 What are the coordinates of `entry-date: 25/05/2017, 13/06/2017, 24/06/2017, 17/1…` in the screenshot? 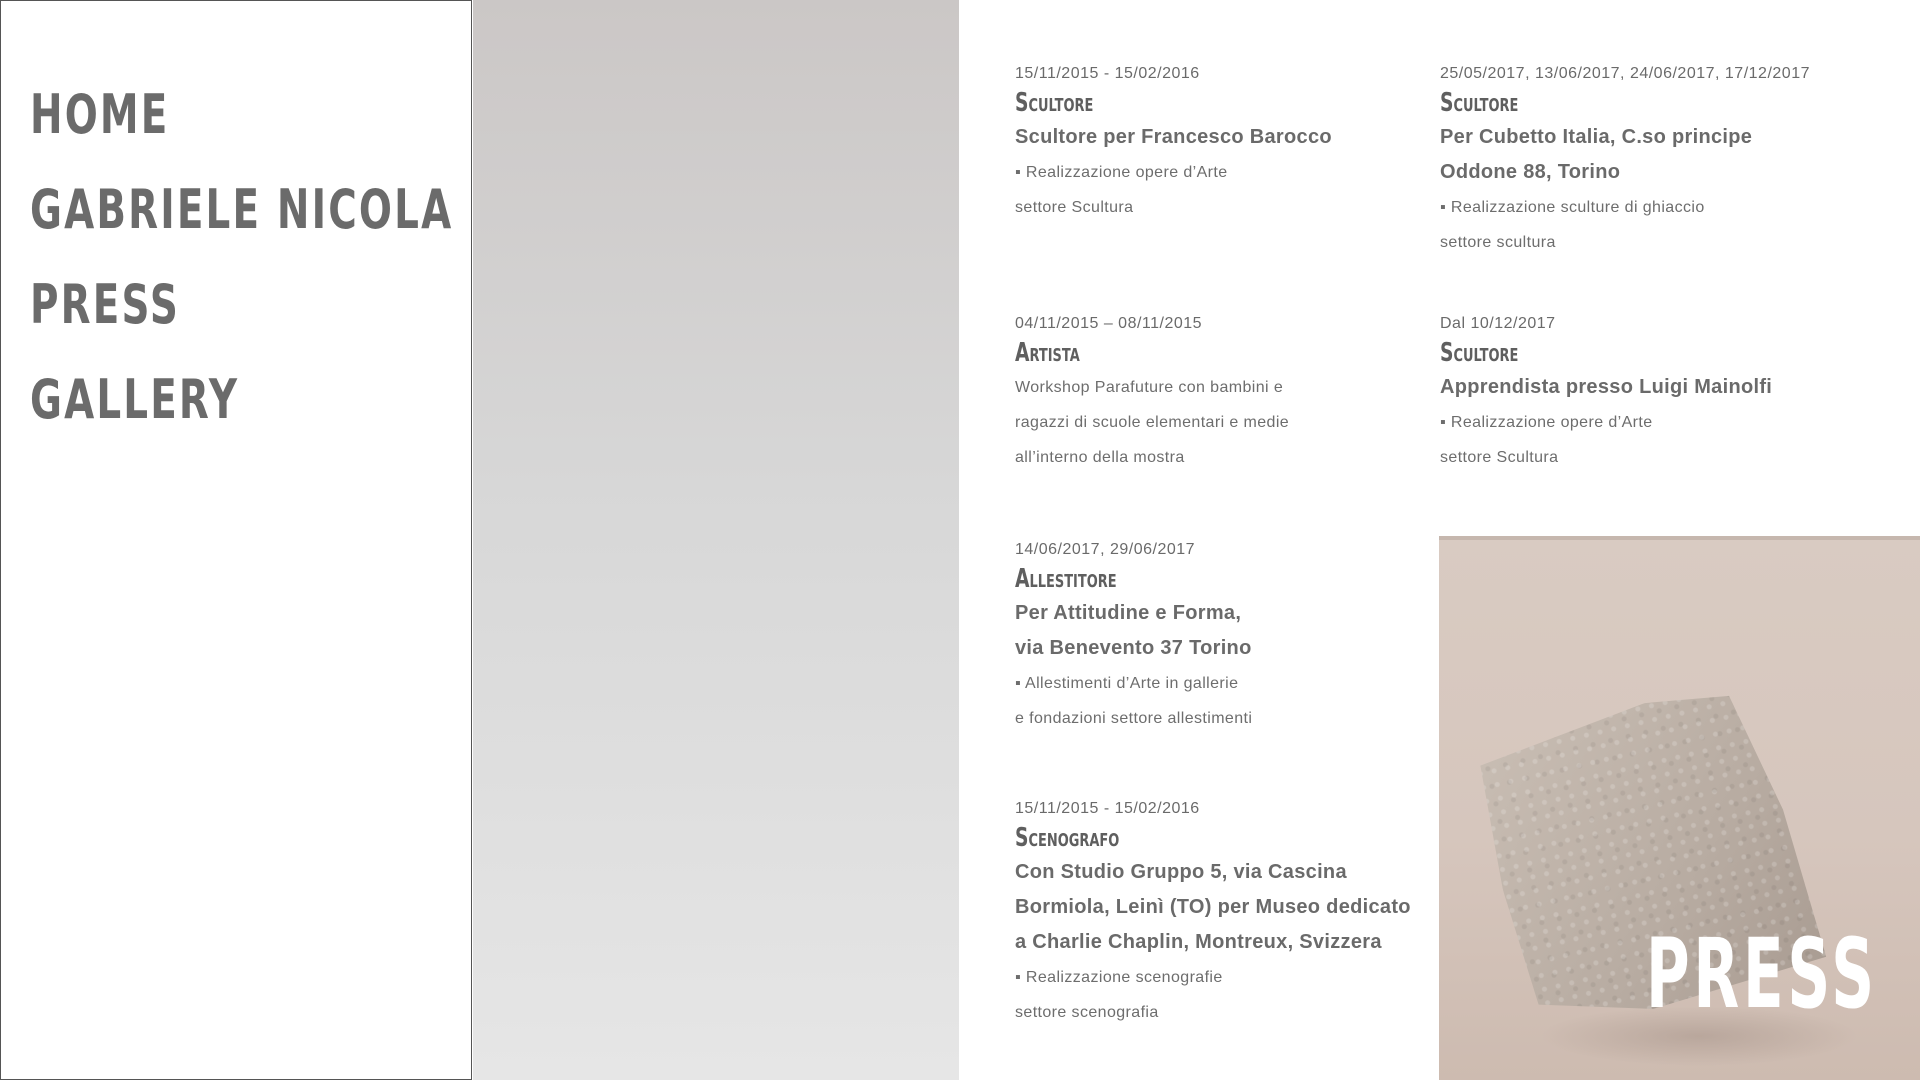 It's located at (1625, 73).